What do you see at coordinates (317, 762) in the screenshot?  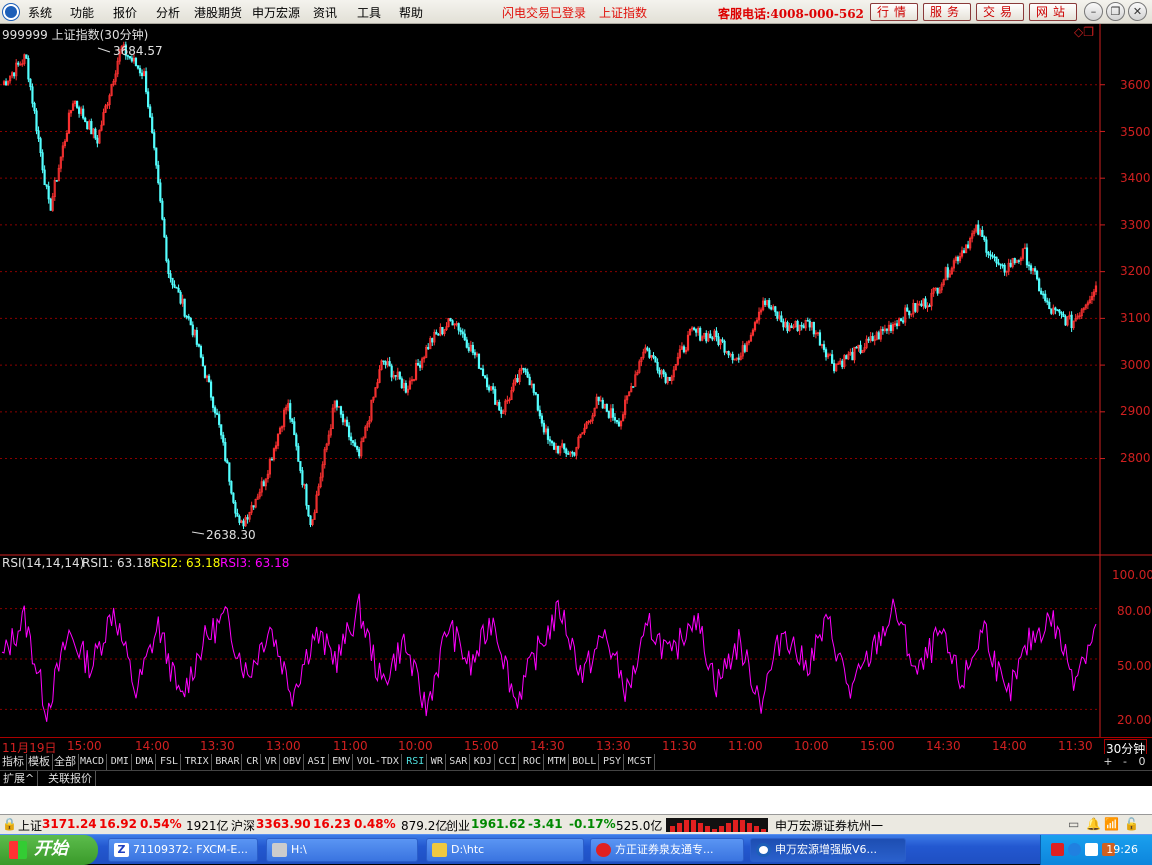 I see `tab-asi: ASI` at bounding box center [317, 762].